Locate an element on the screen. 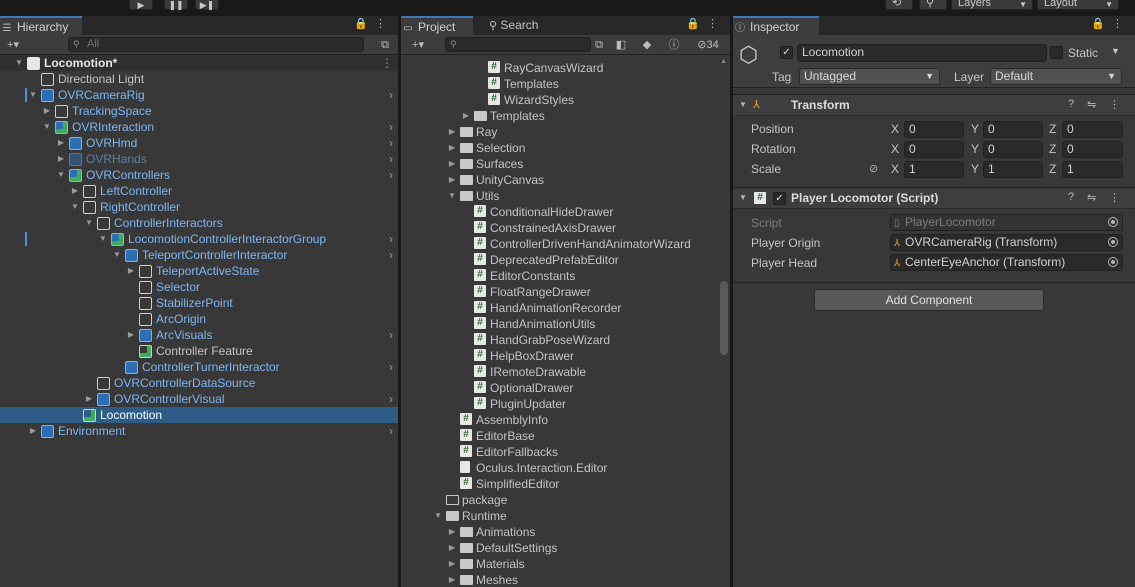 The width and height of the screenshot is (1135, 587). position-z-field: 0 is located at coordinates (1092, 129).